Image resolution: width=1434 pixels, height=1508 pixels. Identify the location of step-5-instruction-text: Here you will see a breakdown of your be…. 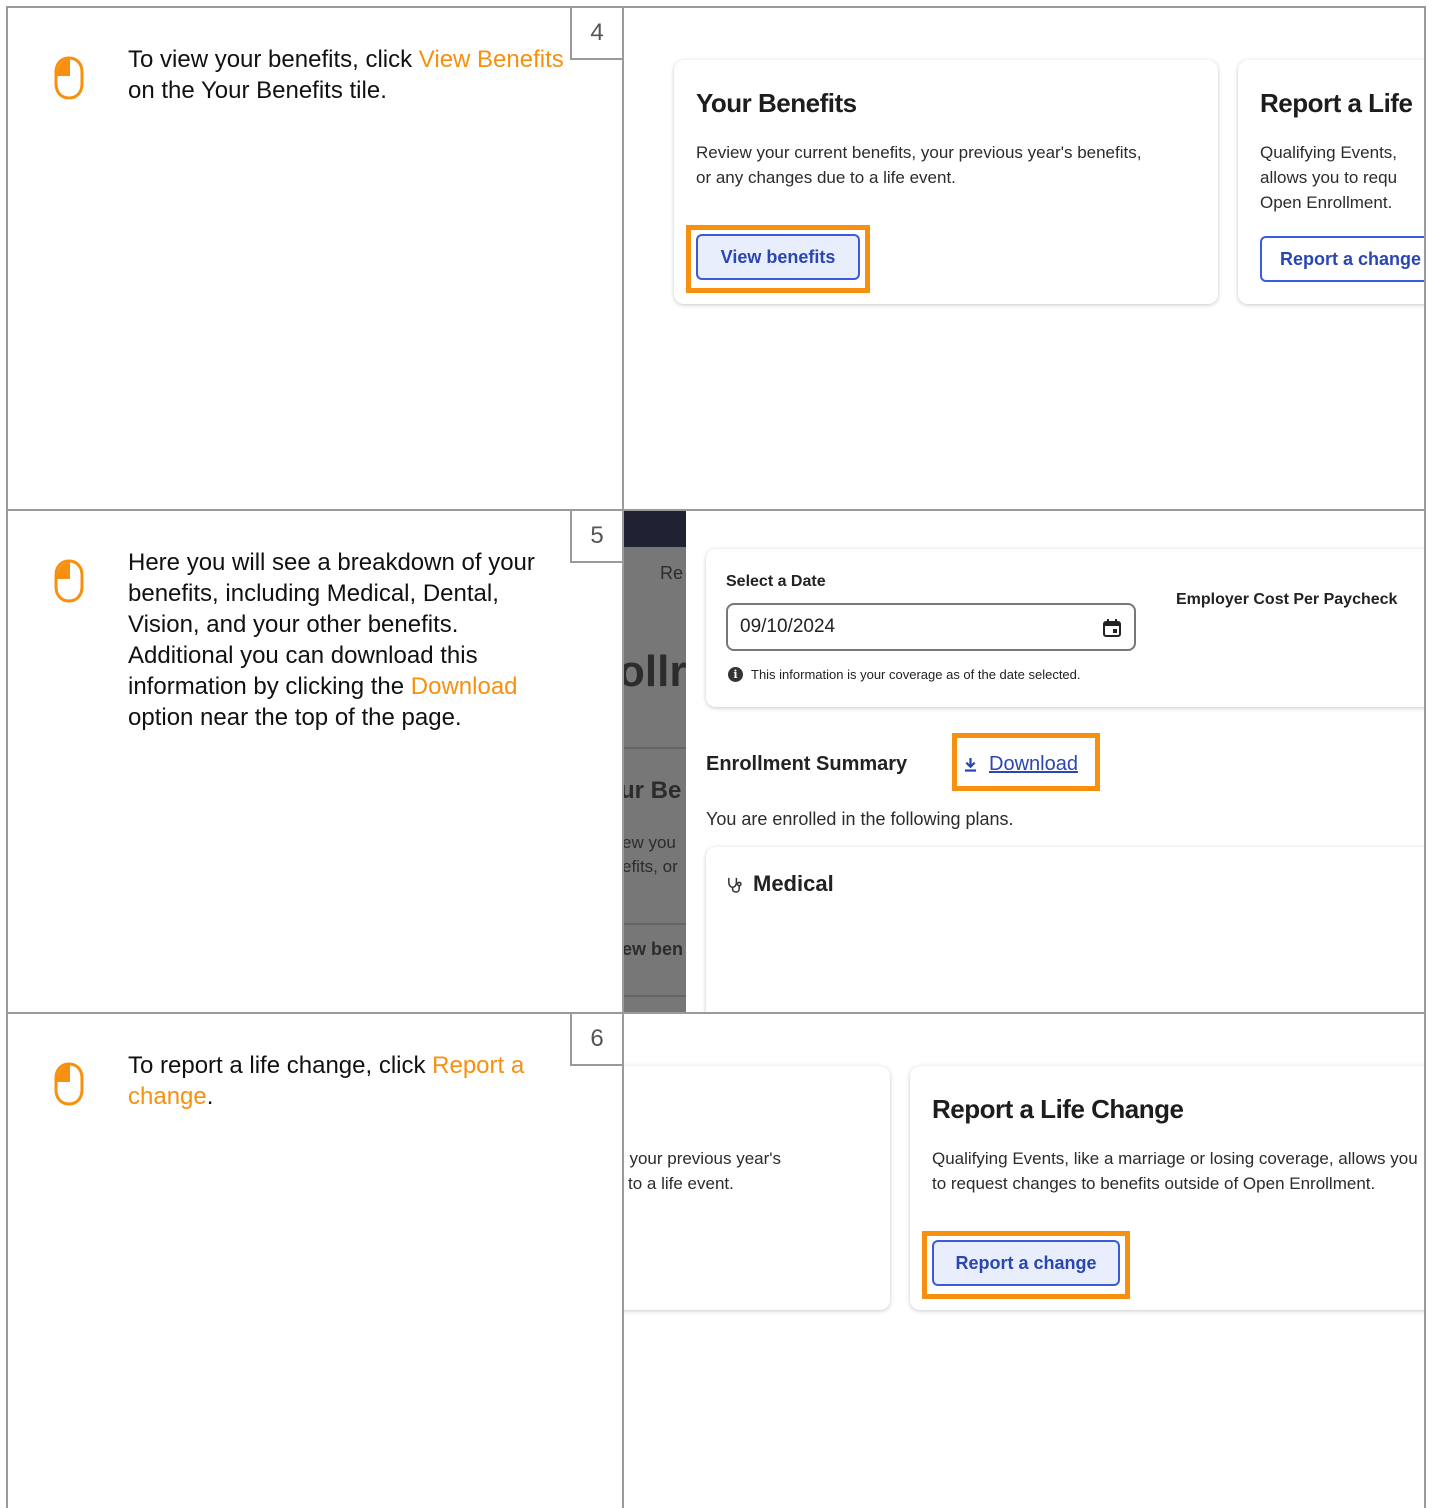
(331, 640).